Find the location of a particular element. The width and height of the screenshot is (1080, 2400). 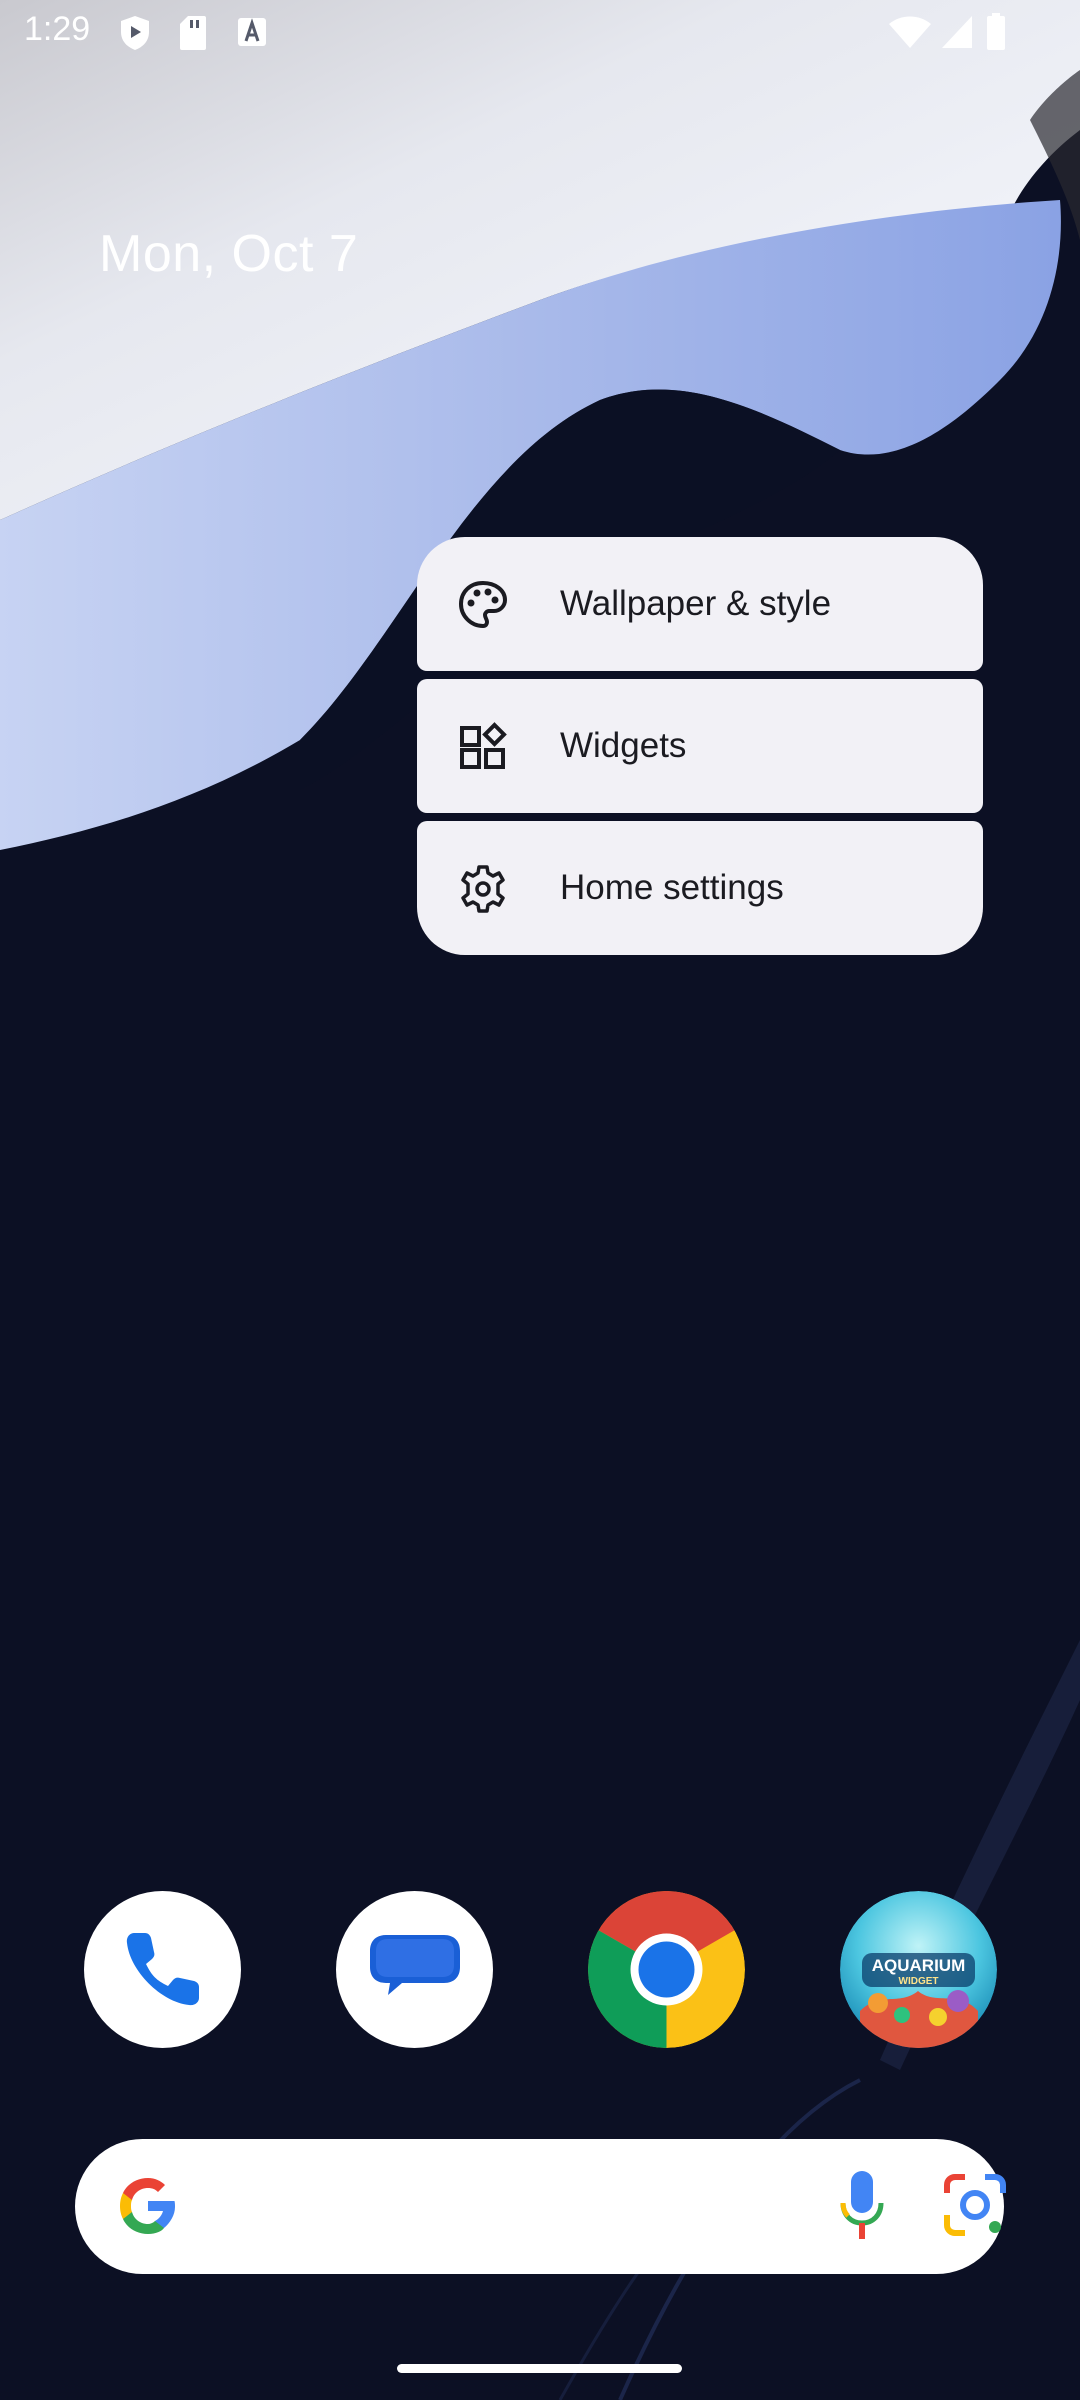

gear-icon is located at coordinates (483, 889).